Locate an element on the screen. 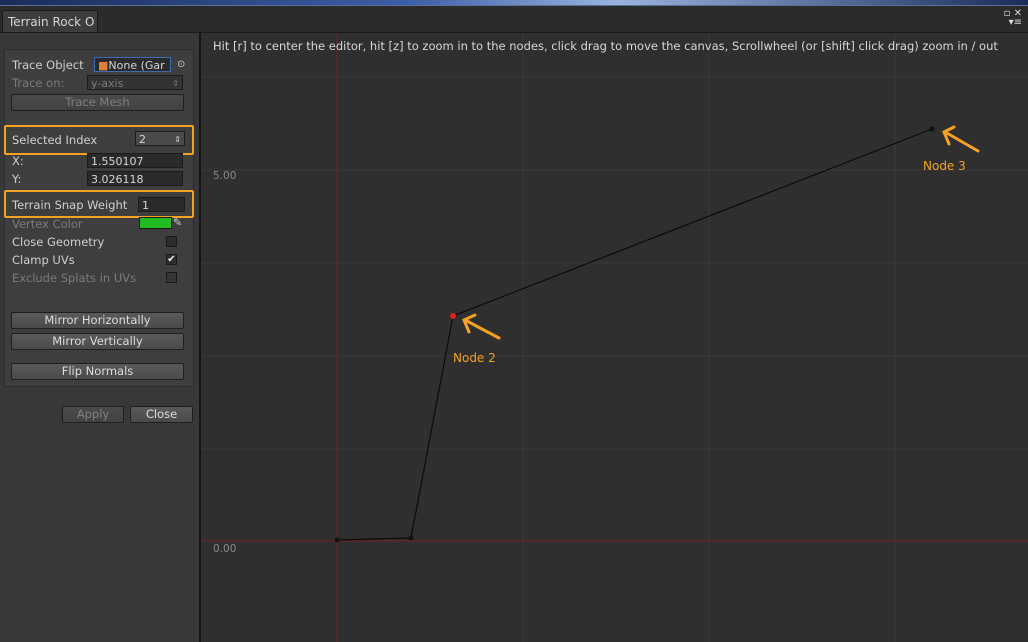 The height and width of the screenshot is (642, 1028). terrain-snap-weight-highlight is located at coordinates (99, 204).